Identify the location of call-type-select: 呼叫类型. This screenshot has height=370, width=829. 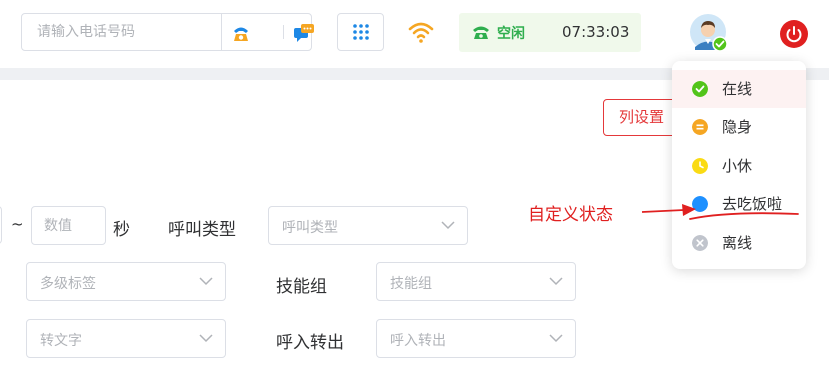
(368, 225).